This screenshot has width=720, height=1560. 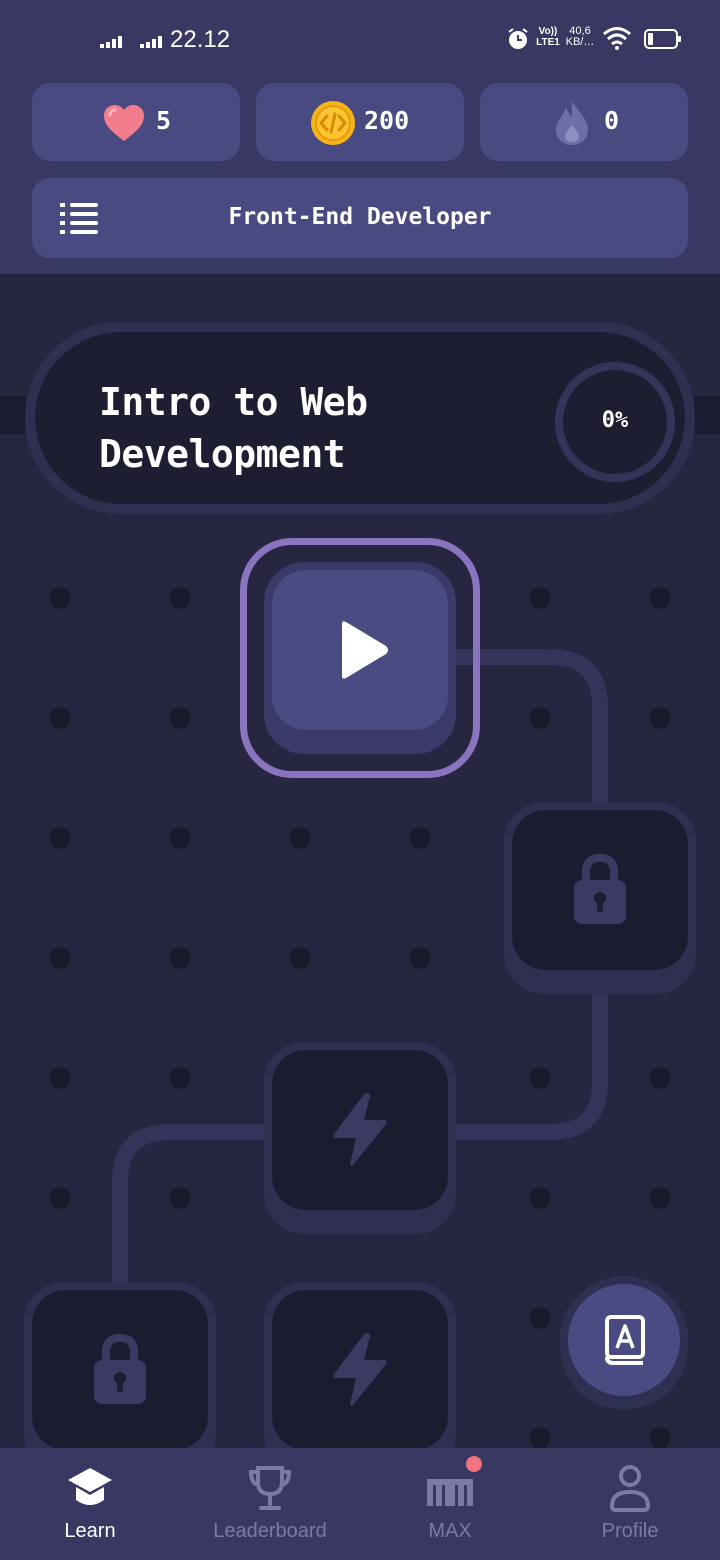 I want to click on streak-card: 0, so click(x=584, y=122).